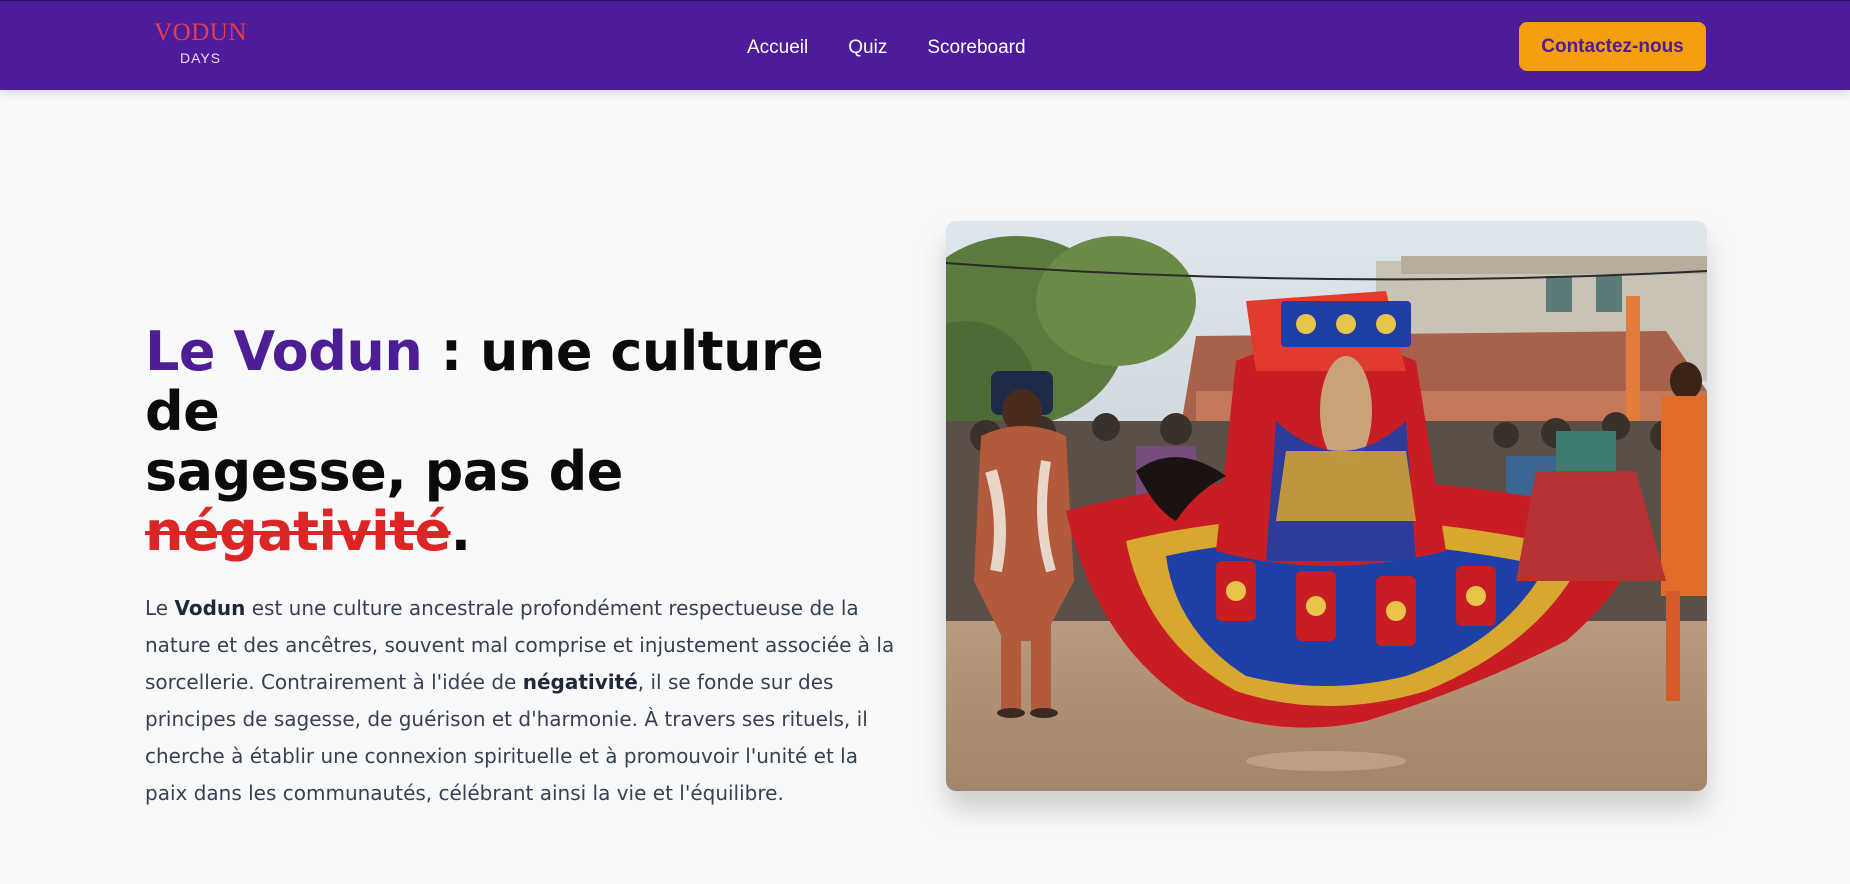 The height and width of the screenshot is (884, 1850). What do you see at coordinates (160, 608) in the screenshot?
I see `desc-text-1: Le` at bounding box center [160, 608].